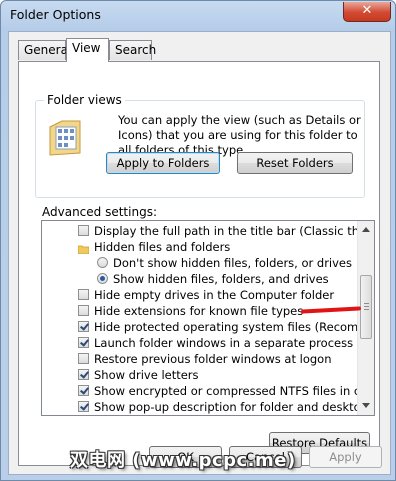 This screenshot has width=396, height=481. What do you see at coordinates (214, 295) in the screenshot?
I see `advanced-item-label: Hide empty drives in the Computer folder` at bounding box center [214, 295].